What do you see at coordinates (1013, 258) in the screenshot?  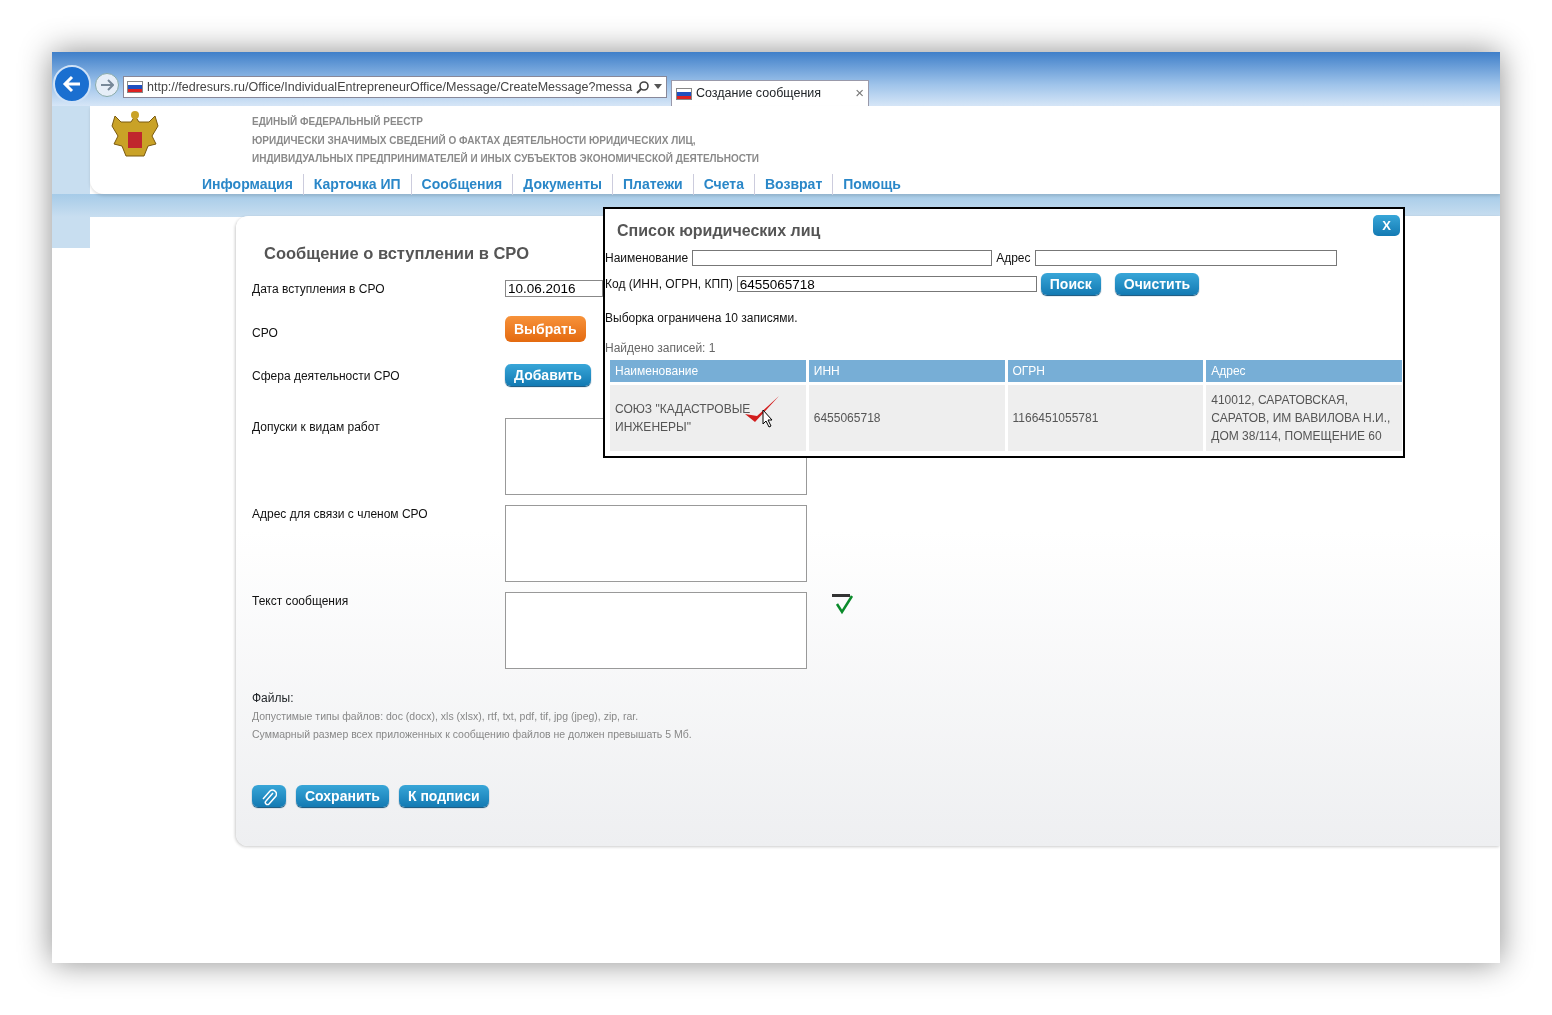 I see `field-label: Адрес` at bounding box center [1013, 258].